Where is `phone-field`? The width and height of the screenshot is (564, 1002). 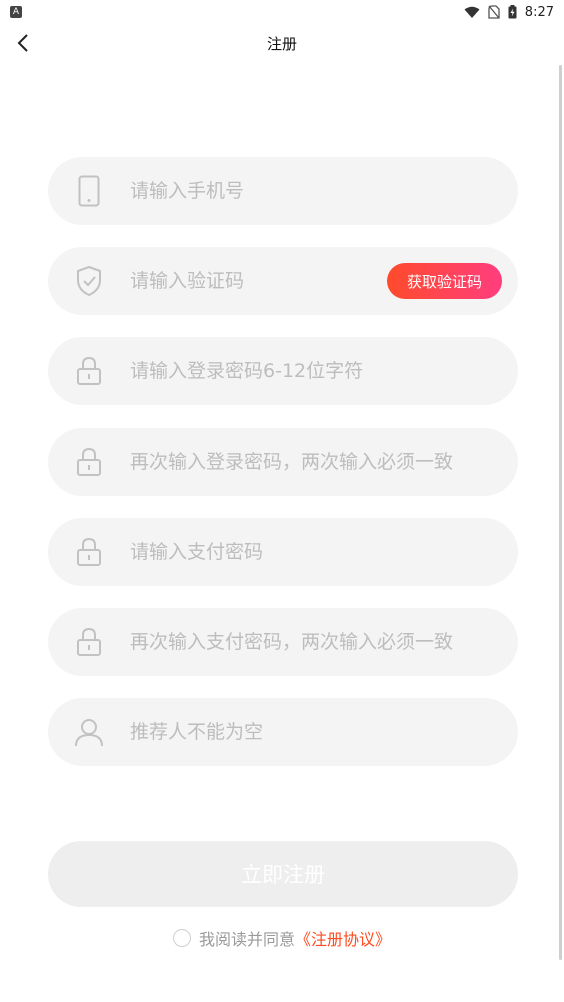
phone-field is located at coordinates (283, 191).